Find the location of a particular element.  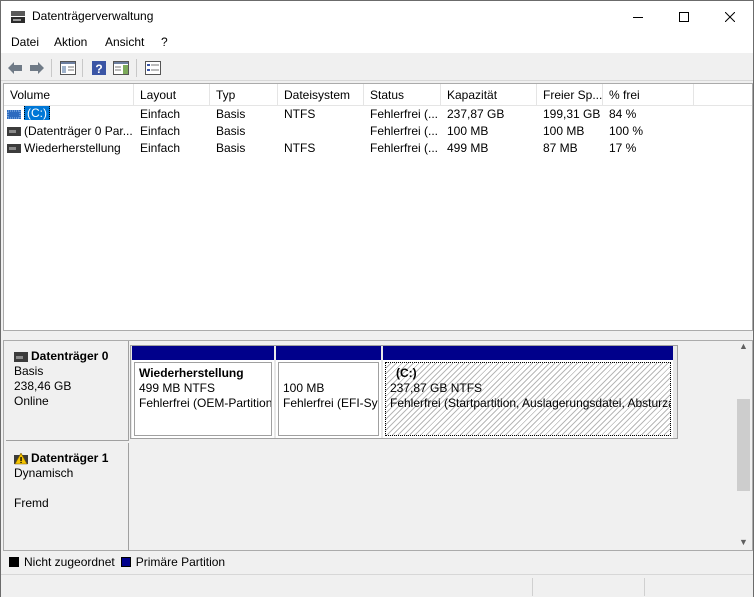

help-icon: ? is located at coordinates (99, 68).